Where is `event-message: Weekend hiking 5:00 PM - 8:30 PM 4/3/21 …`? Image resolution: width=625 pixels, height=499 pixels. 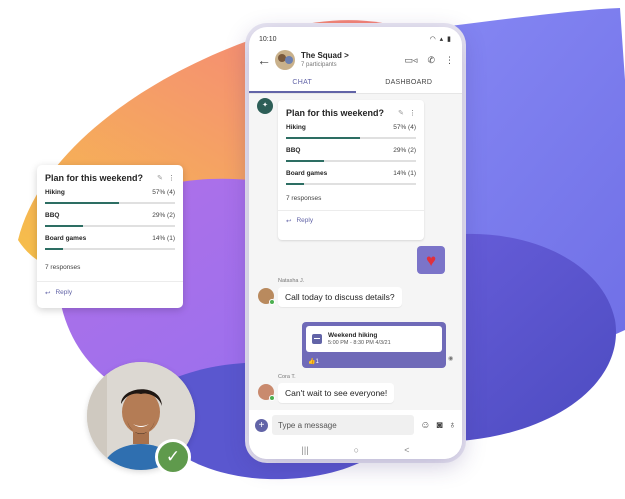 event-message: Weekend hiking 5:00 PM - 8:30 PM 4/3/21 … is located at coordinates (374, 345).